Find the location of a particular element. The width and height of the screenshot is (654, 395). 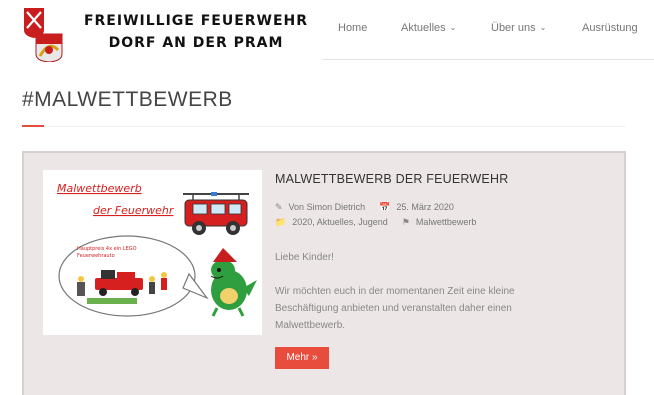

thumb-bubble-line1: Hauptpreis 4x ein LEGO is located at coordinates (107, 249).